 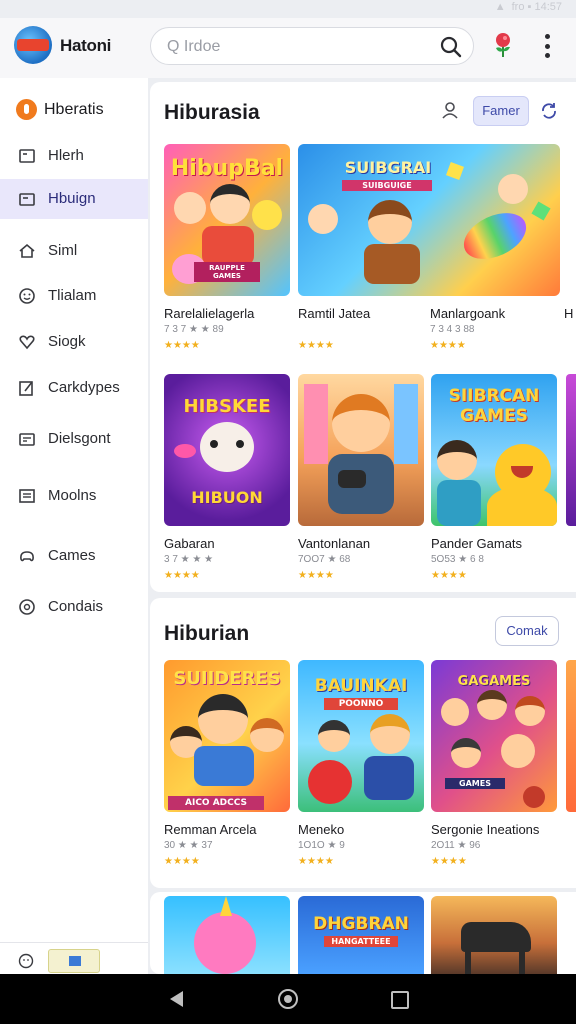 What do you see at coordinates (549, 111) in the screenshot?
I see `refresh-icon` at bounding box center [549, 111].